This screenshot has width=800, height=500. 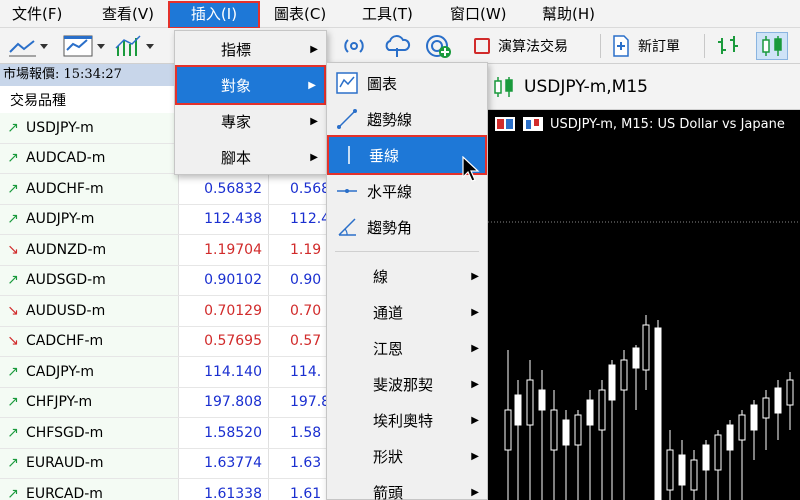 I want to click on ask-price: 0.70, so click(x=306, y=310).